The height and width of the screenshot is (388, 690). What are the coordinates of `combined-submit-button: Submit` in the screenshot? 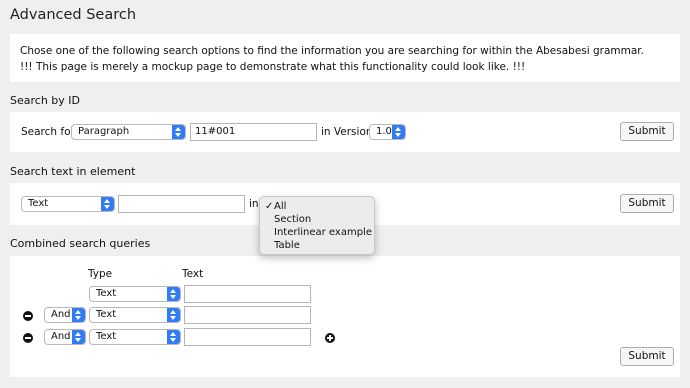 It's located at (647, 356).